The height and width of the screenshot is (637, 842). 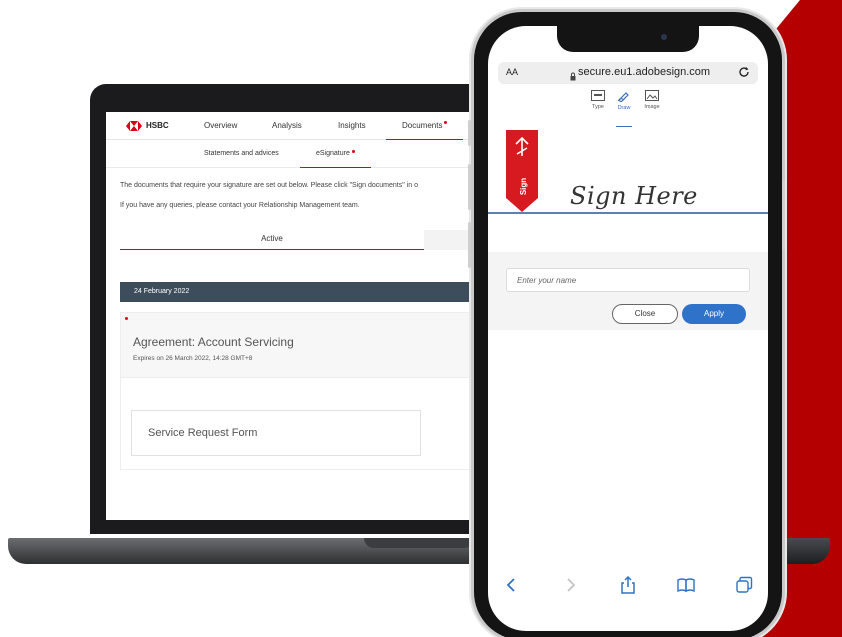 I want to click on image-icon, so click(x=652, y=95).